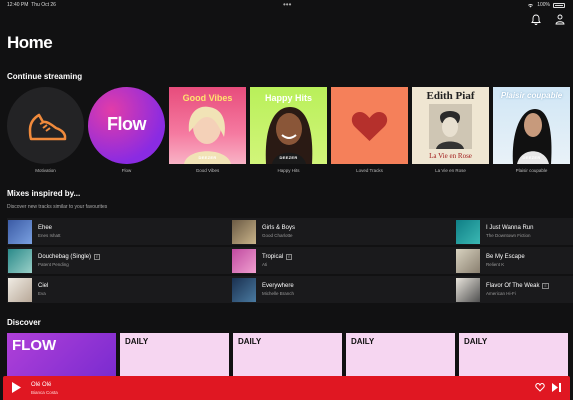 The width and height of the screenshot is (573, 400). I want to click on discover-card-daily-2: DAILY, so click(287, 355).